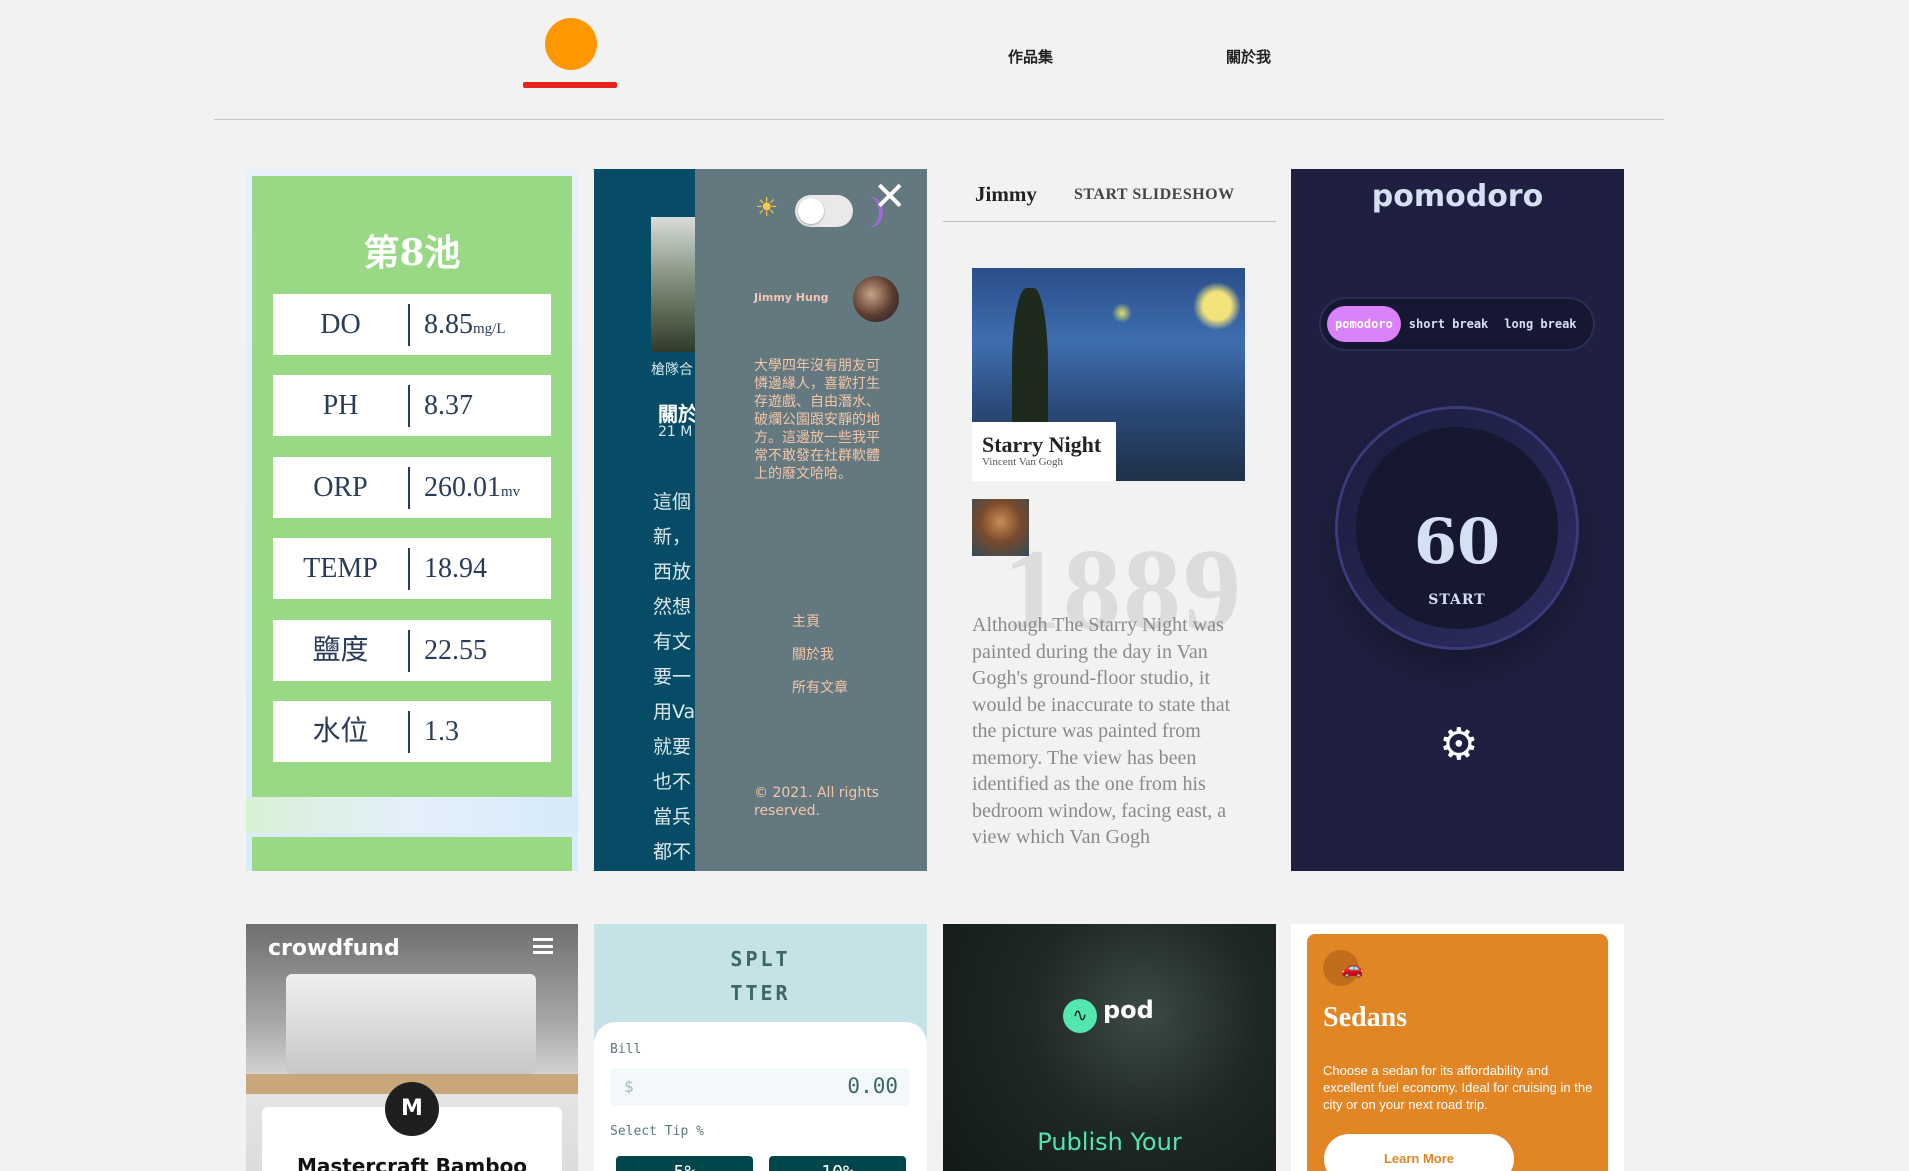 The height and width of the screenshot is (1171, 1909). Describe the element at coordinates (672, 677) in the screenshot. I see `post-text-line: 要一` at that location.